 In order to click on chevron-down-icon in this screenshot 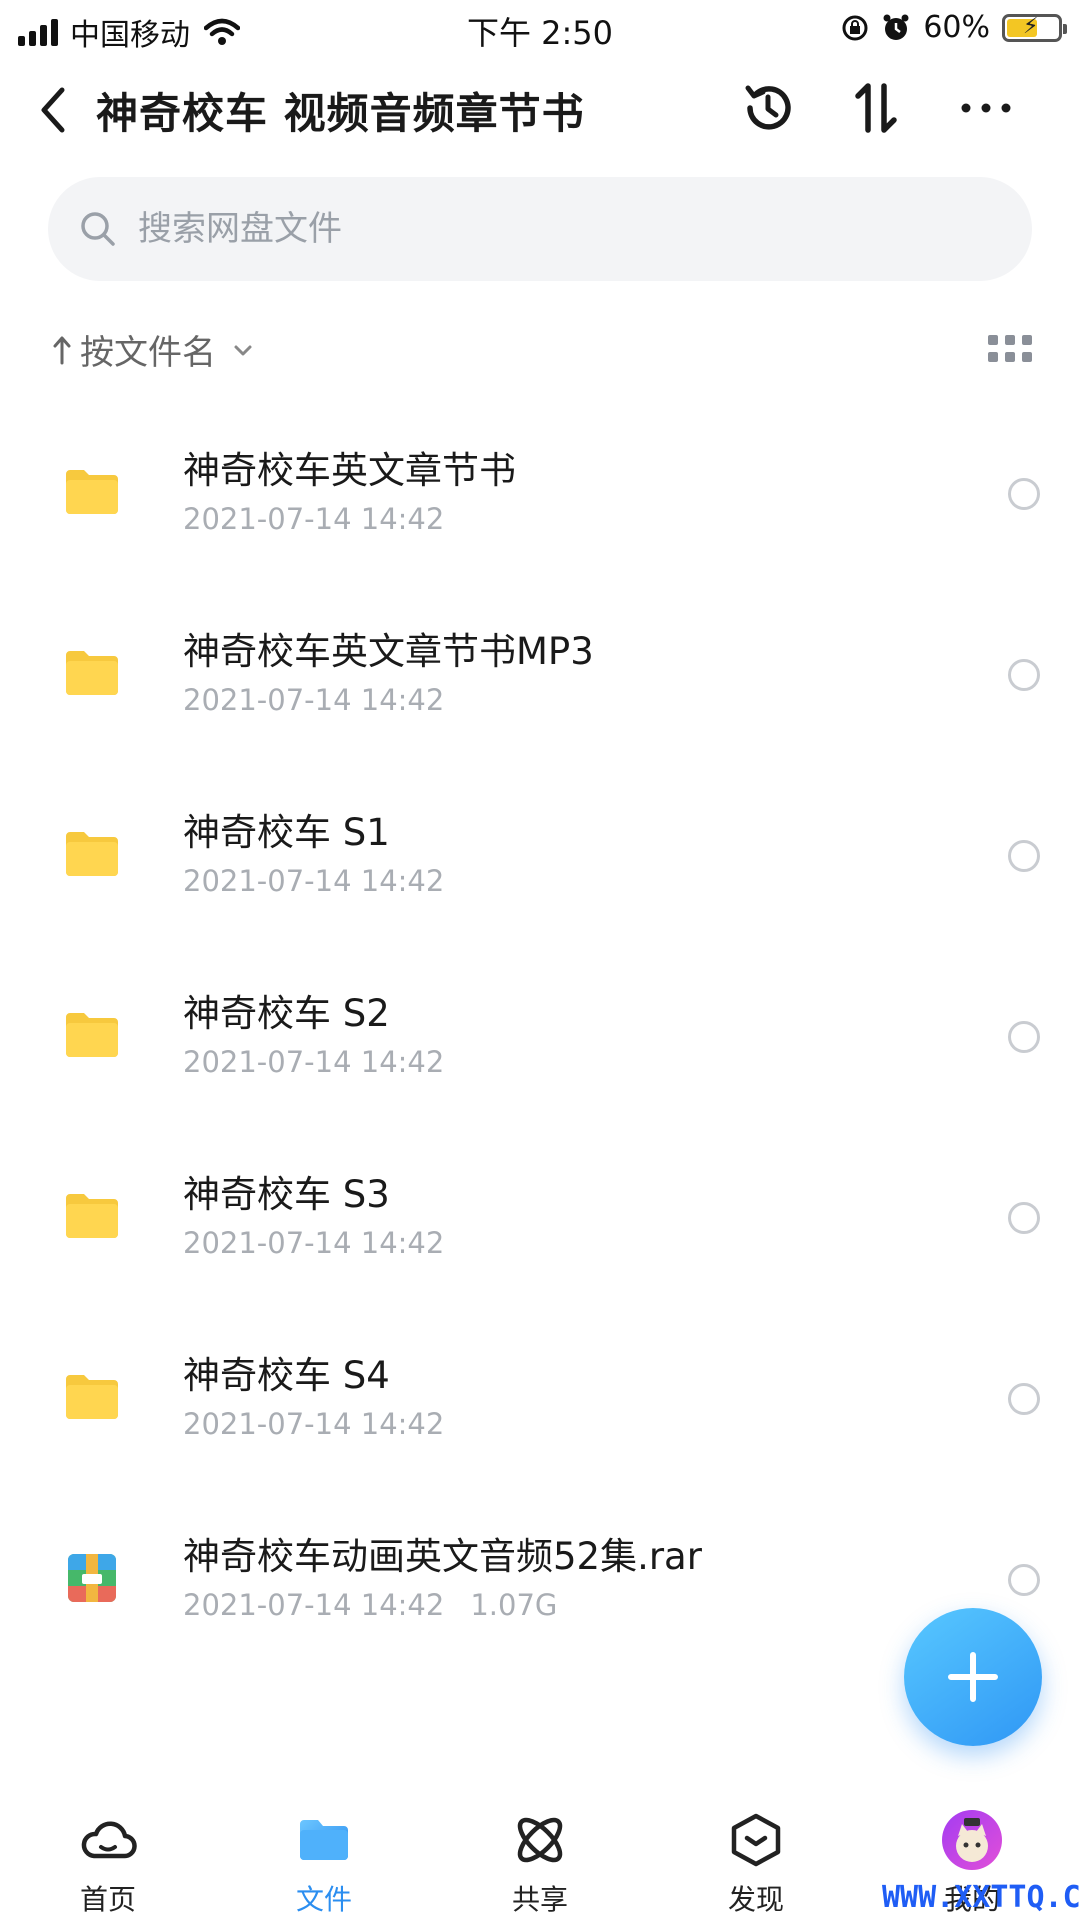, I will do `click(243, 350)`.